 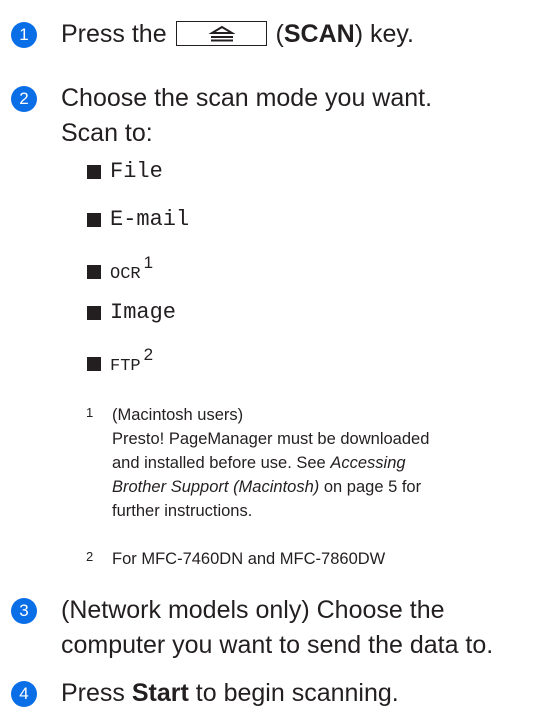 I want to click on footnote-line: (Macintosh users), so click(x=178, y=415).